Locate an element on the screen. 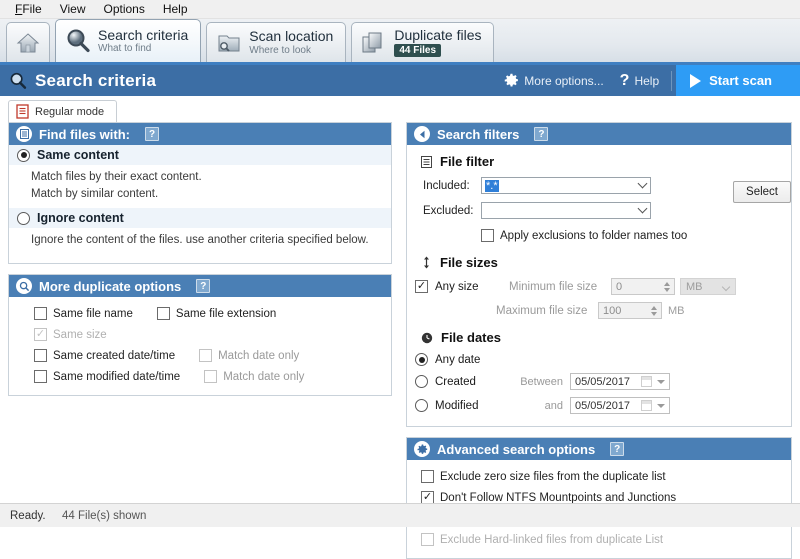  included-label: Included: is located at coordinates (446, 185).